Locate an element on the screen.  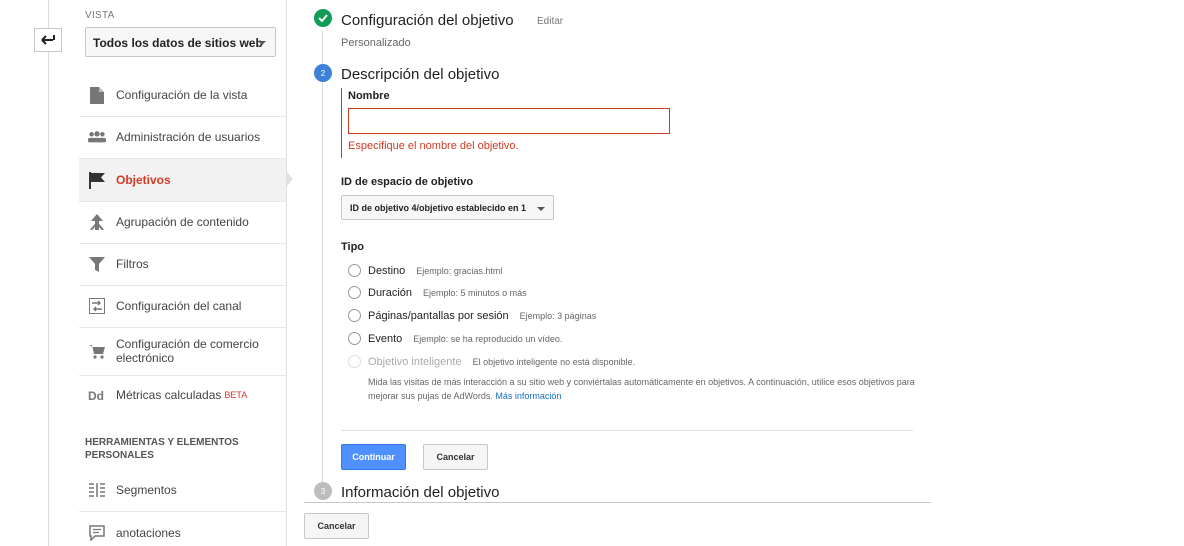
type-option-label: Evento is located at coordinates (385, 338).